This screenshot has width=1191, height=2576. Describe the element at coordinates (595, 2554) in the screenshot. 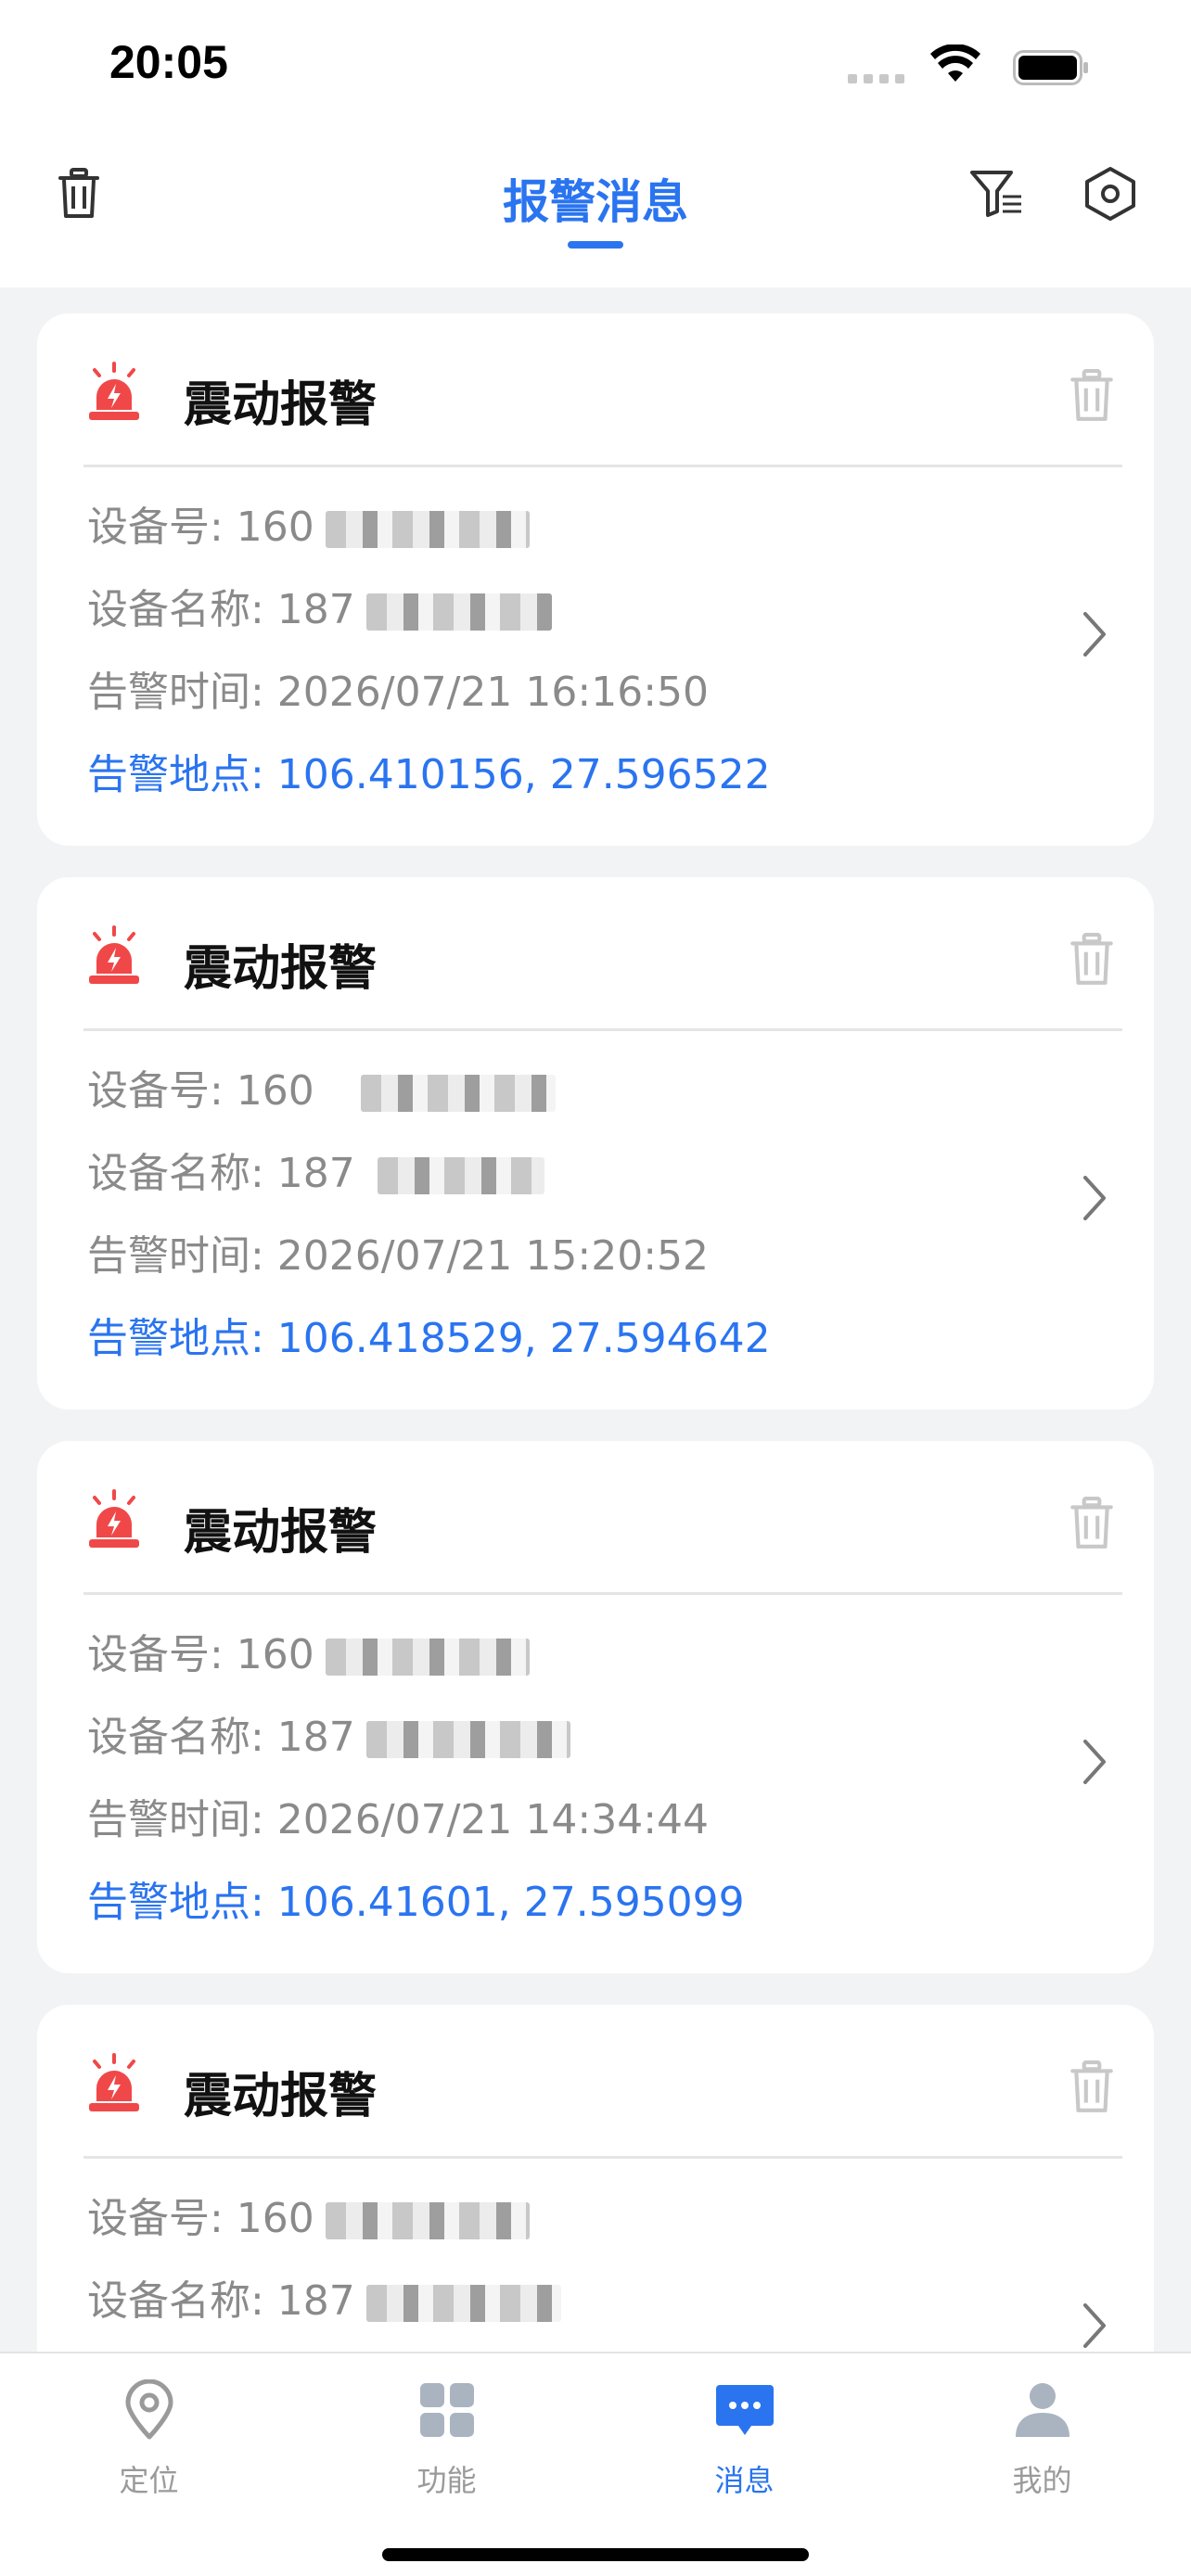

I see `home-indicator` at that location.